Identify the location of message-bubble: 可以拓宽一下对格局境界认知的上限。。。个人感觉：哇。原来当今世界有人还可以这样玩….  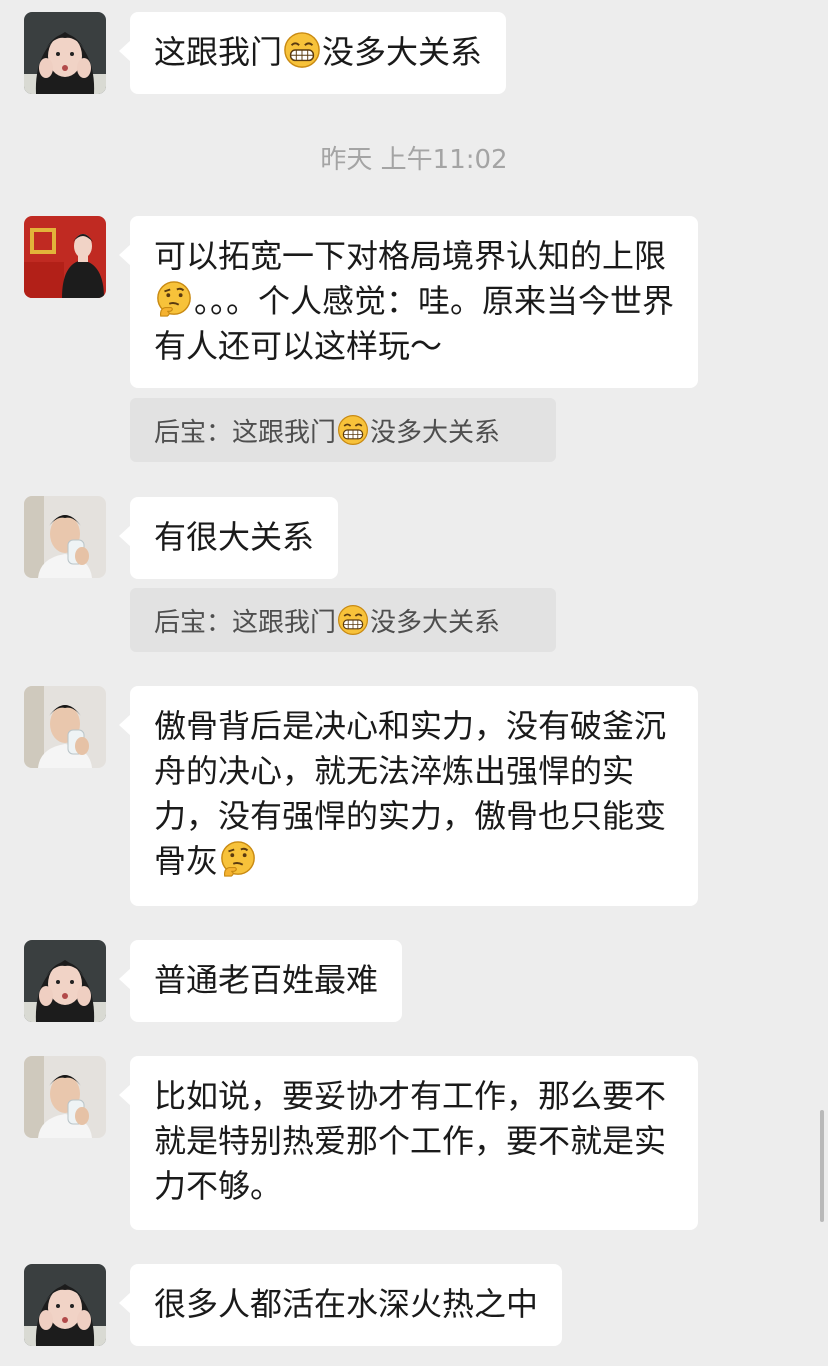
(408, 302).